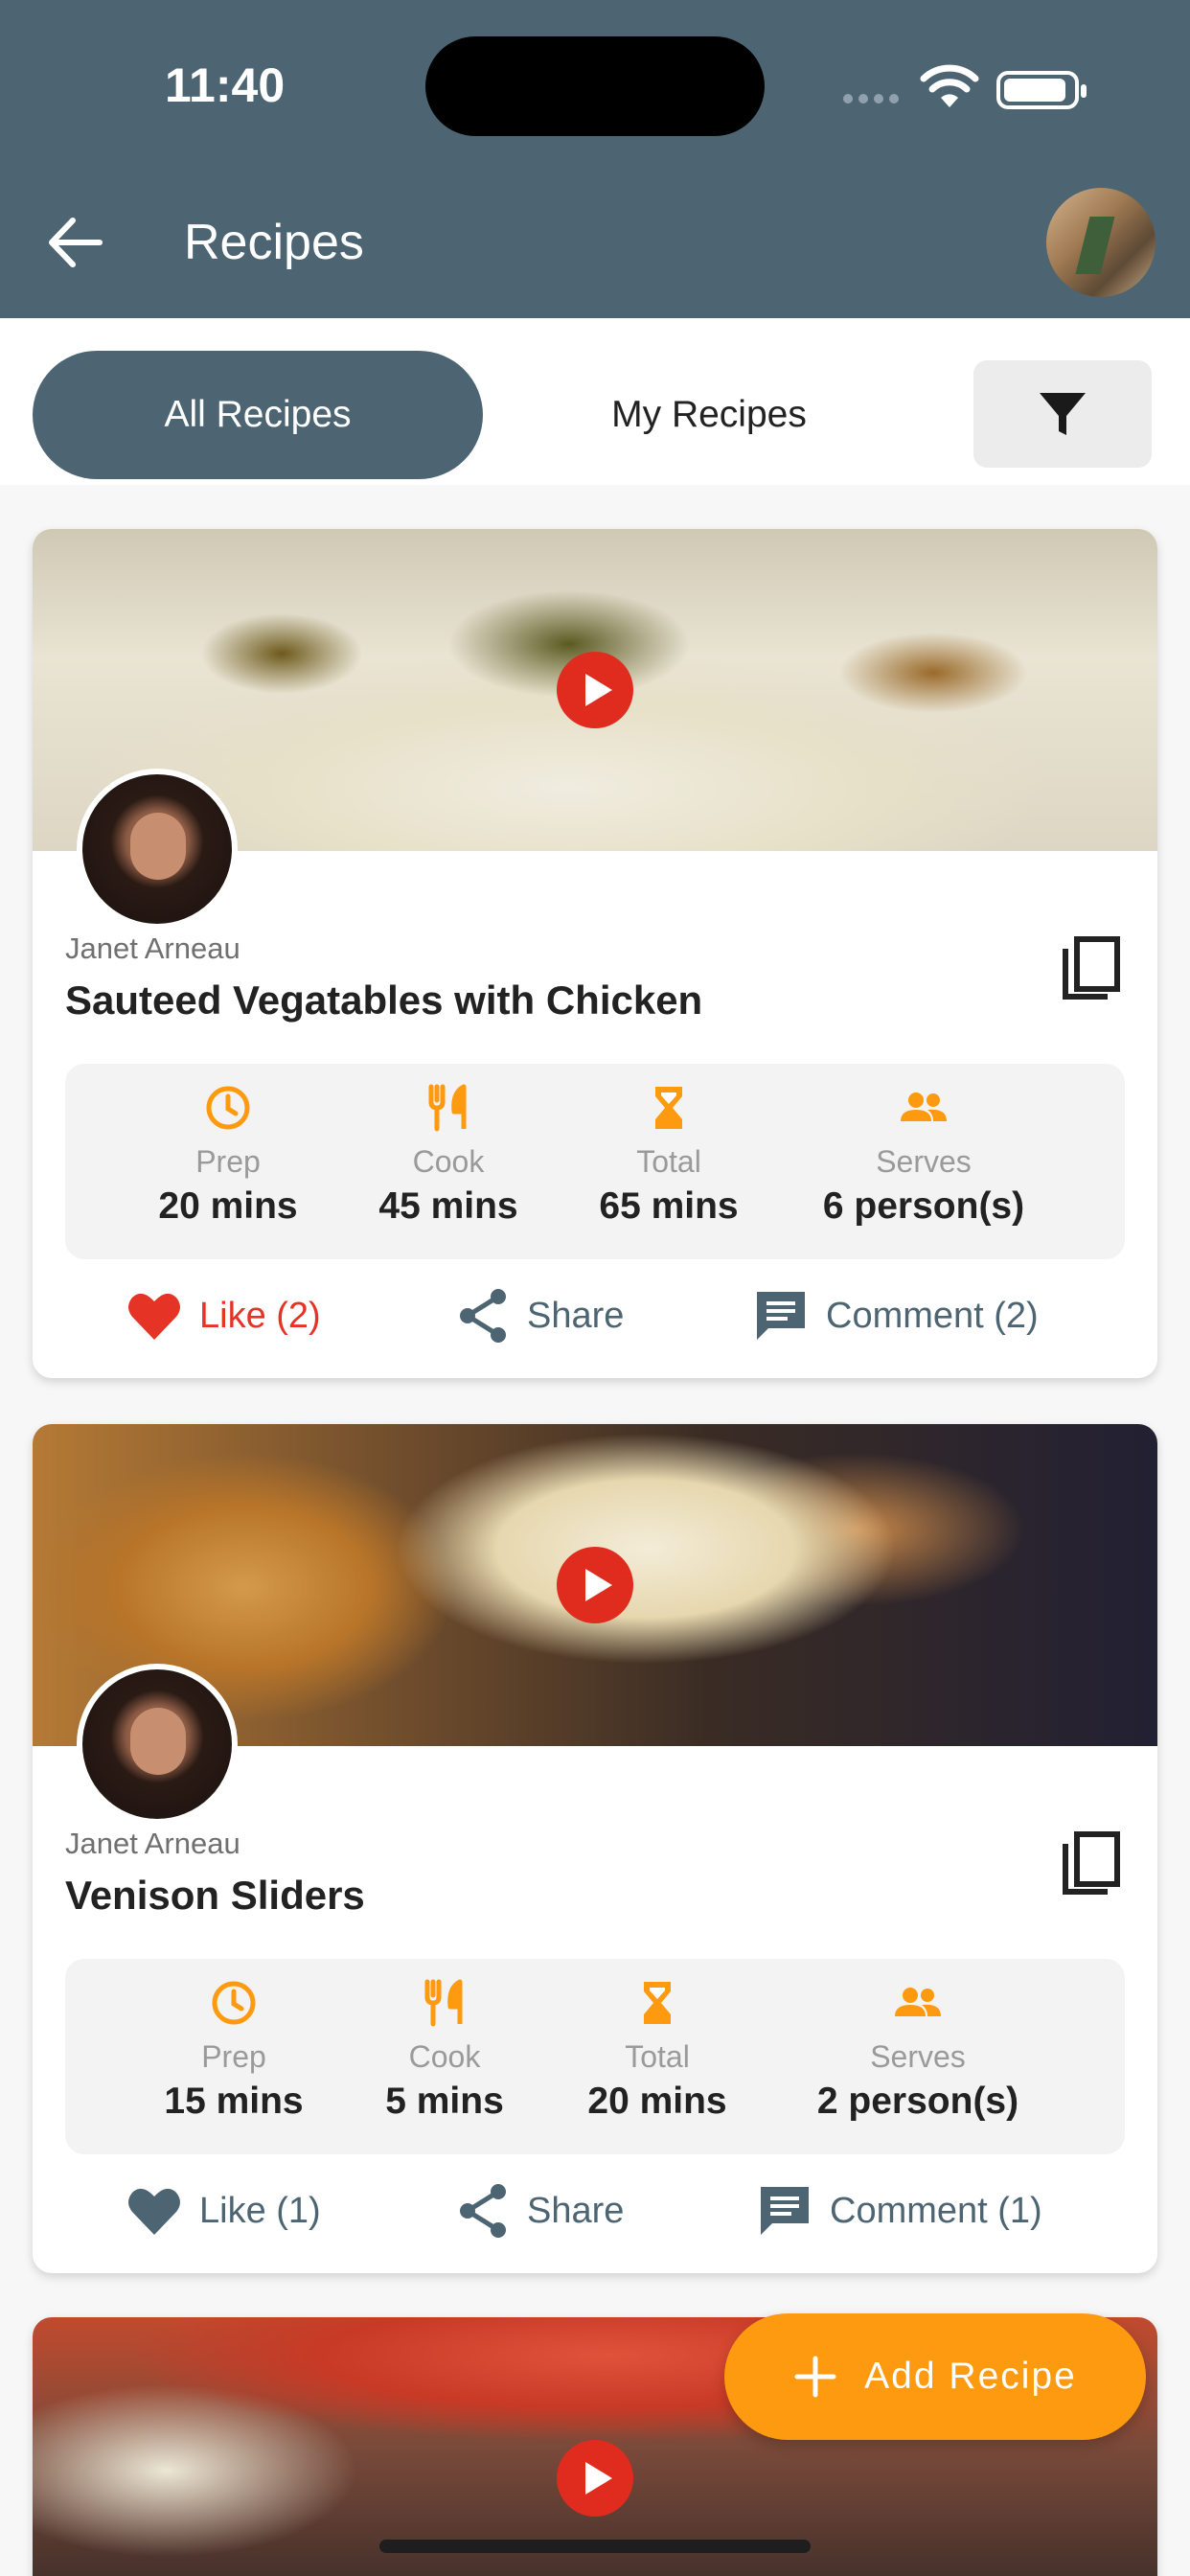 The width and height of the screenshot is (1190, 2576). Describe the element at coordinates (933, 1315) in the screenshot. I see `comment-label: Comment (2)` at that location.